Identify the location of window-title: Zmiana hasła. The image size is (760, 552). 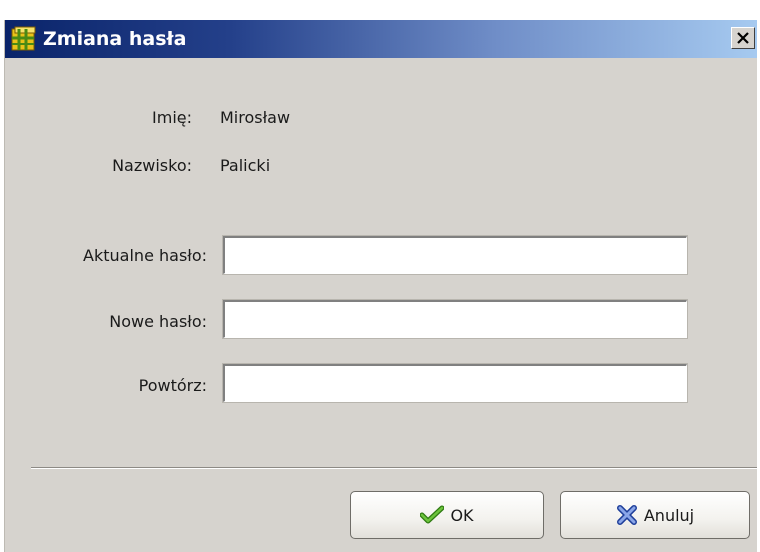
(115, 39).